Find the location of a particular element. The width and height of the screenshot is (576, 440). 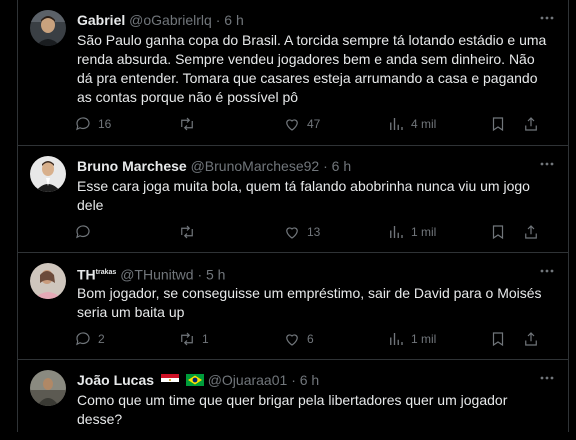

handle: @Ojuaraa01 is located at coordinates (248, 380).